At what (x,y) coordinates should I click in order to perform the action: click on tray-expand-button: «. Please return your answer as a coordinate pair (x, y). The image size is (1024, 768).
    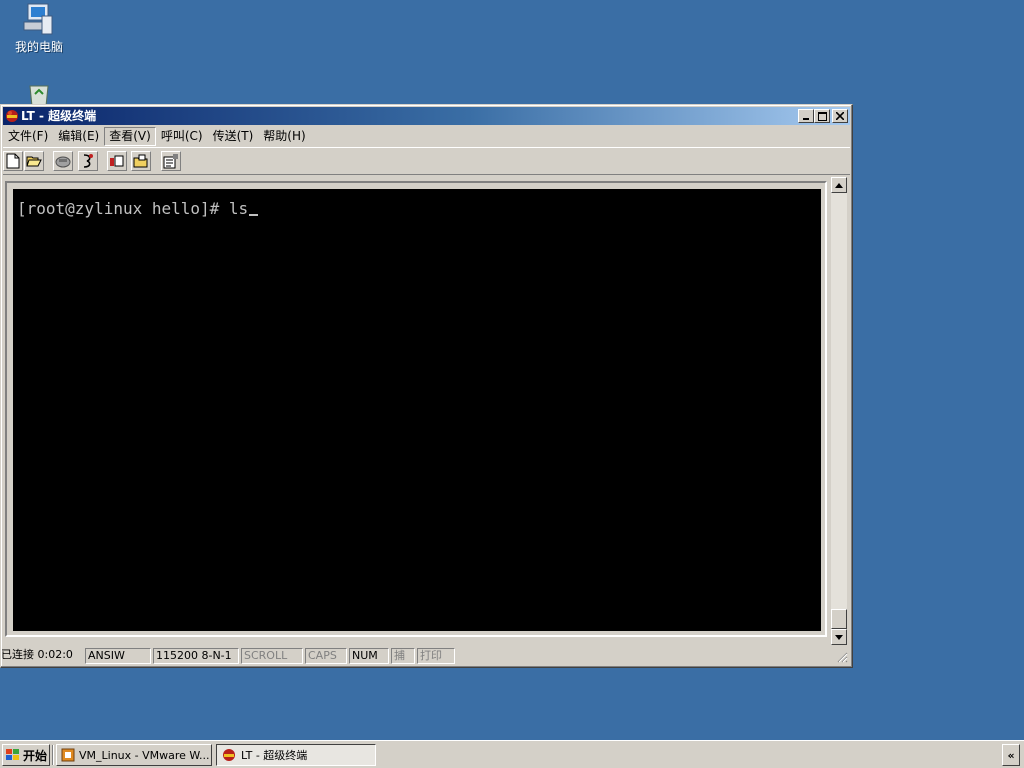
    Looking at the image, I should click on (1011, 755).